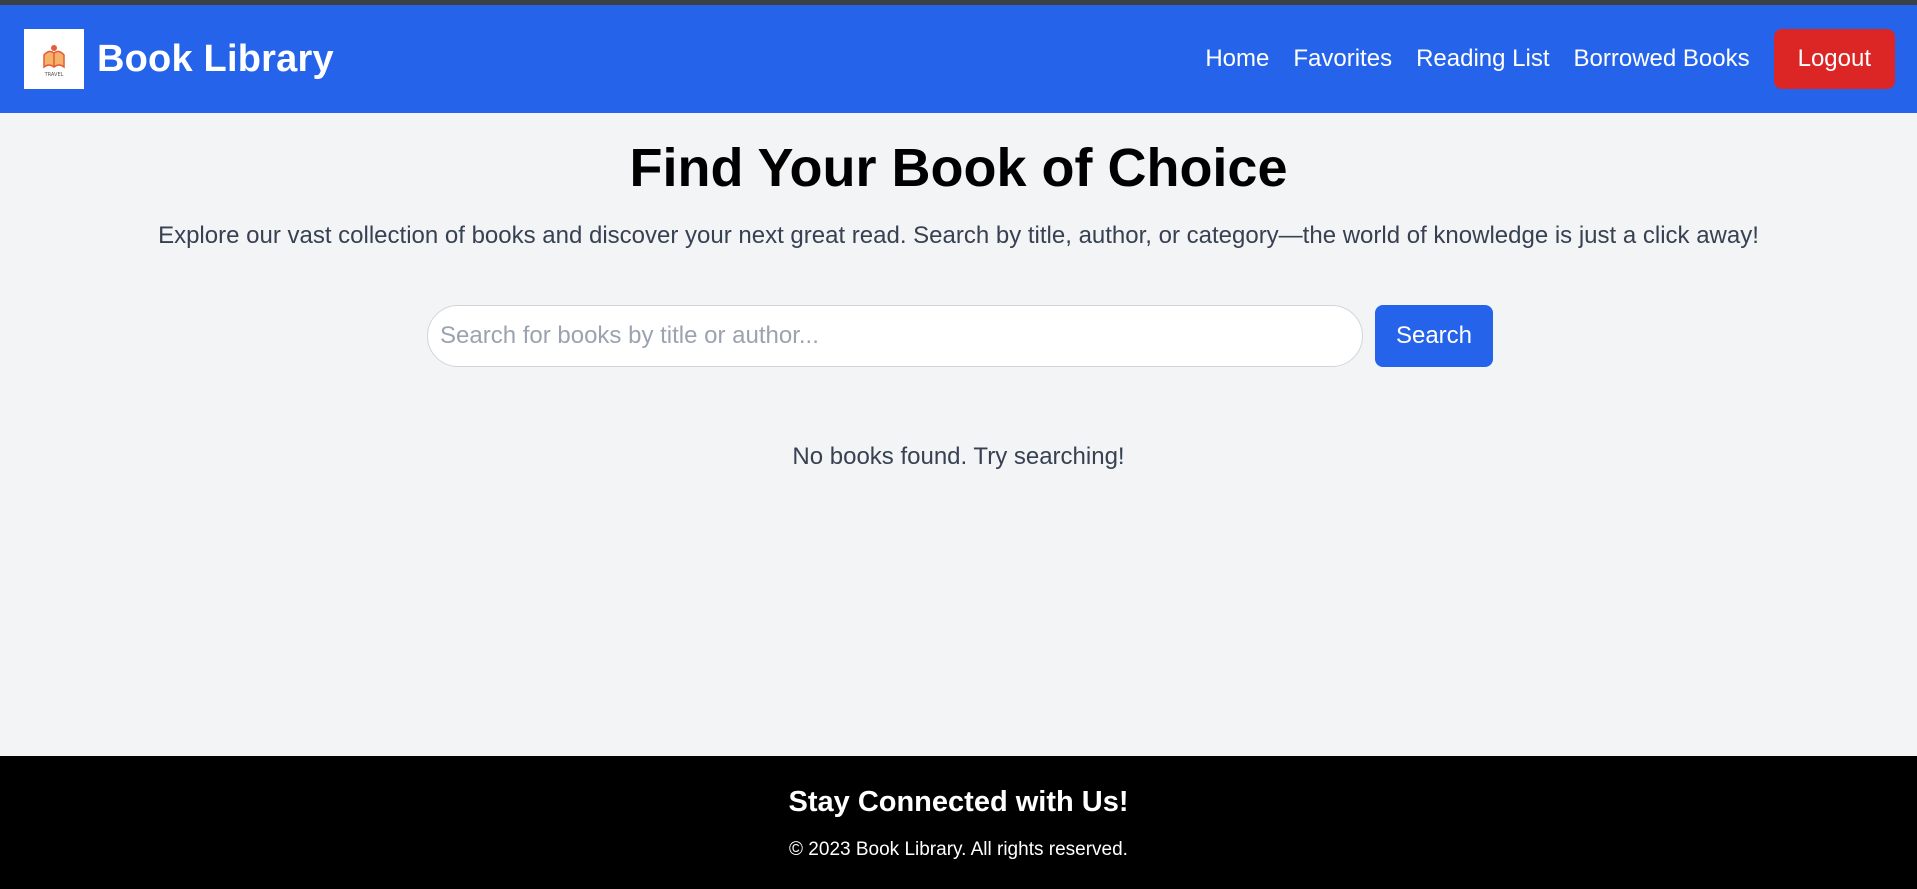 The width and height of the screenshot is (1917, 889). What do you see at coordinates (958, 456) in the screenshot?
I see `empty-results-message: No books found. Try searching!` at bounding box center [958, 456].